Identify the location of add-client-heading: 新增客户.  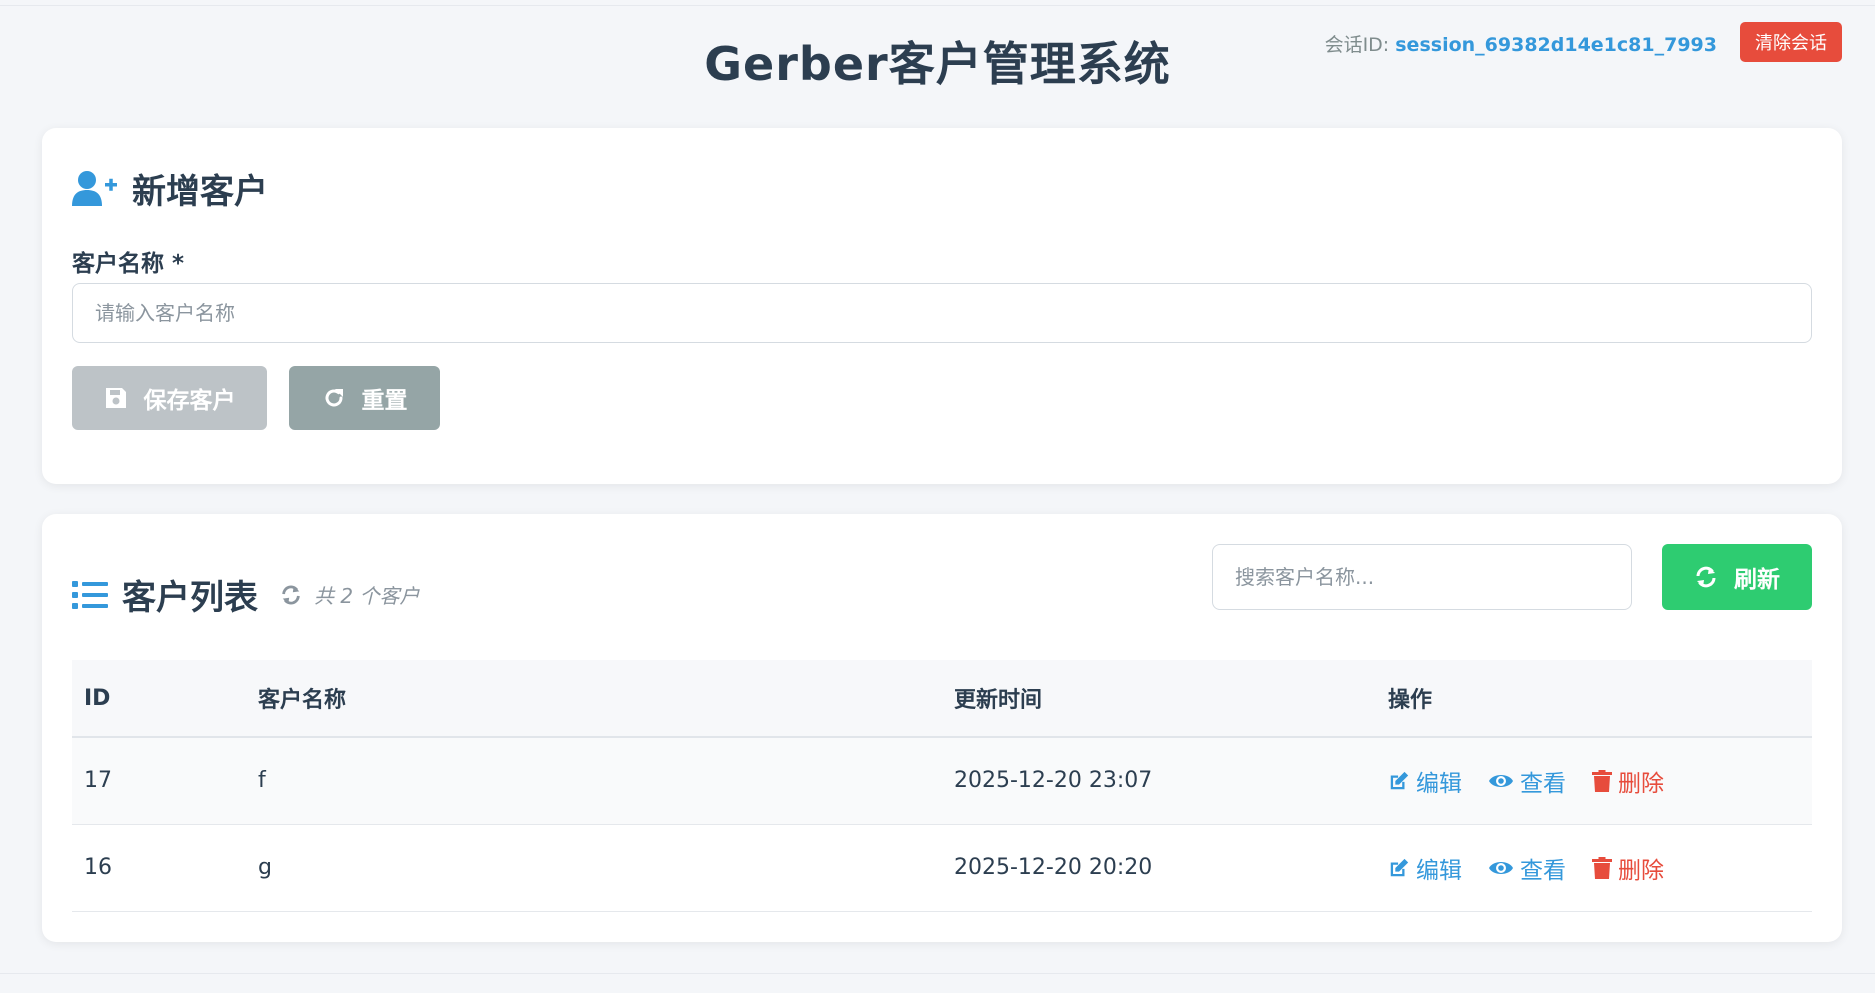
(170, 188).